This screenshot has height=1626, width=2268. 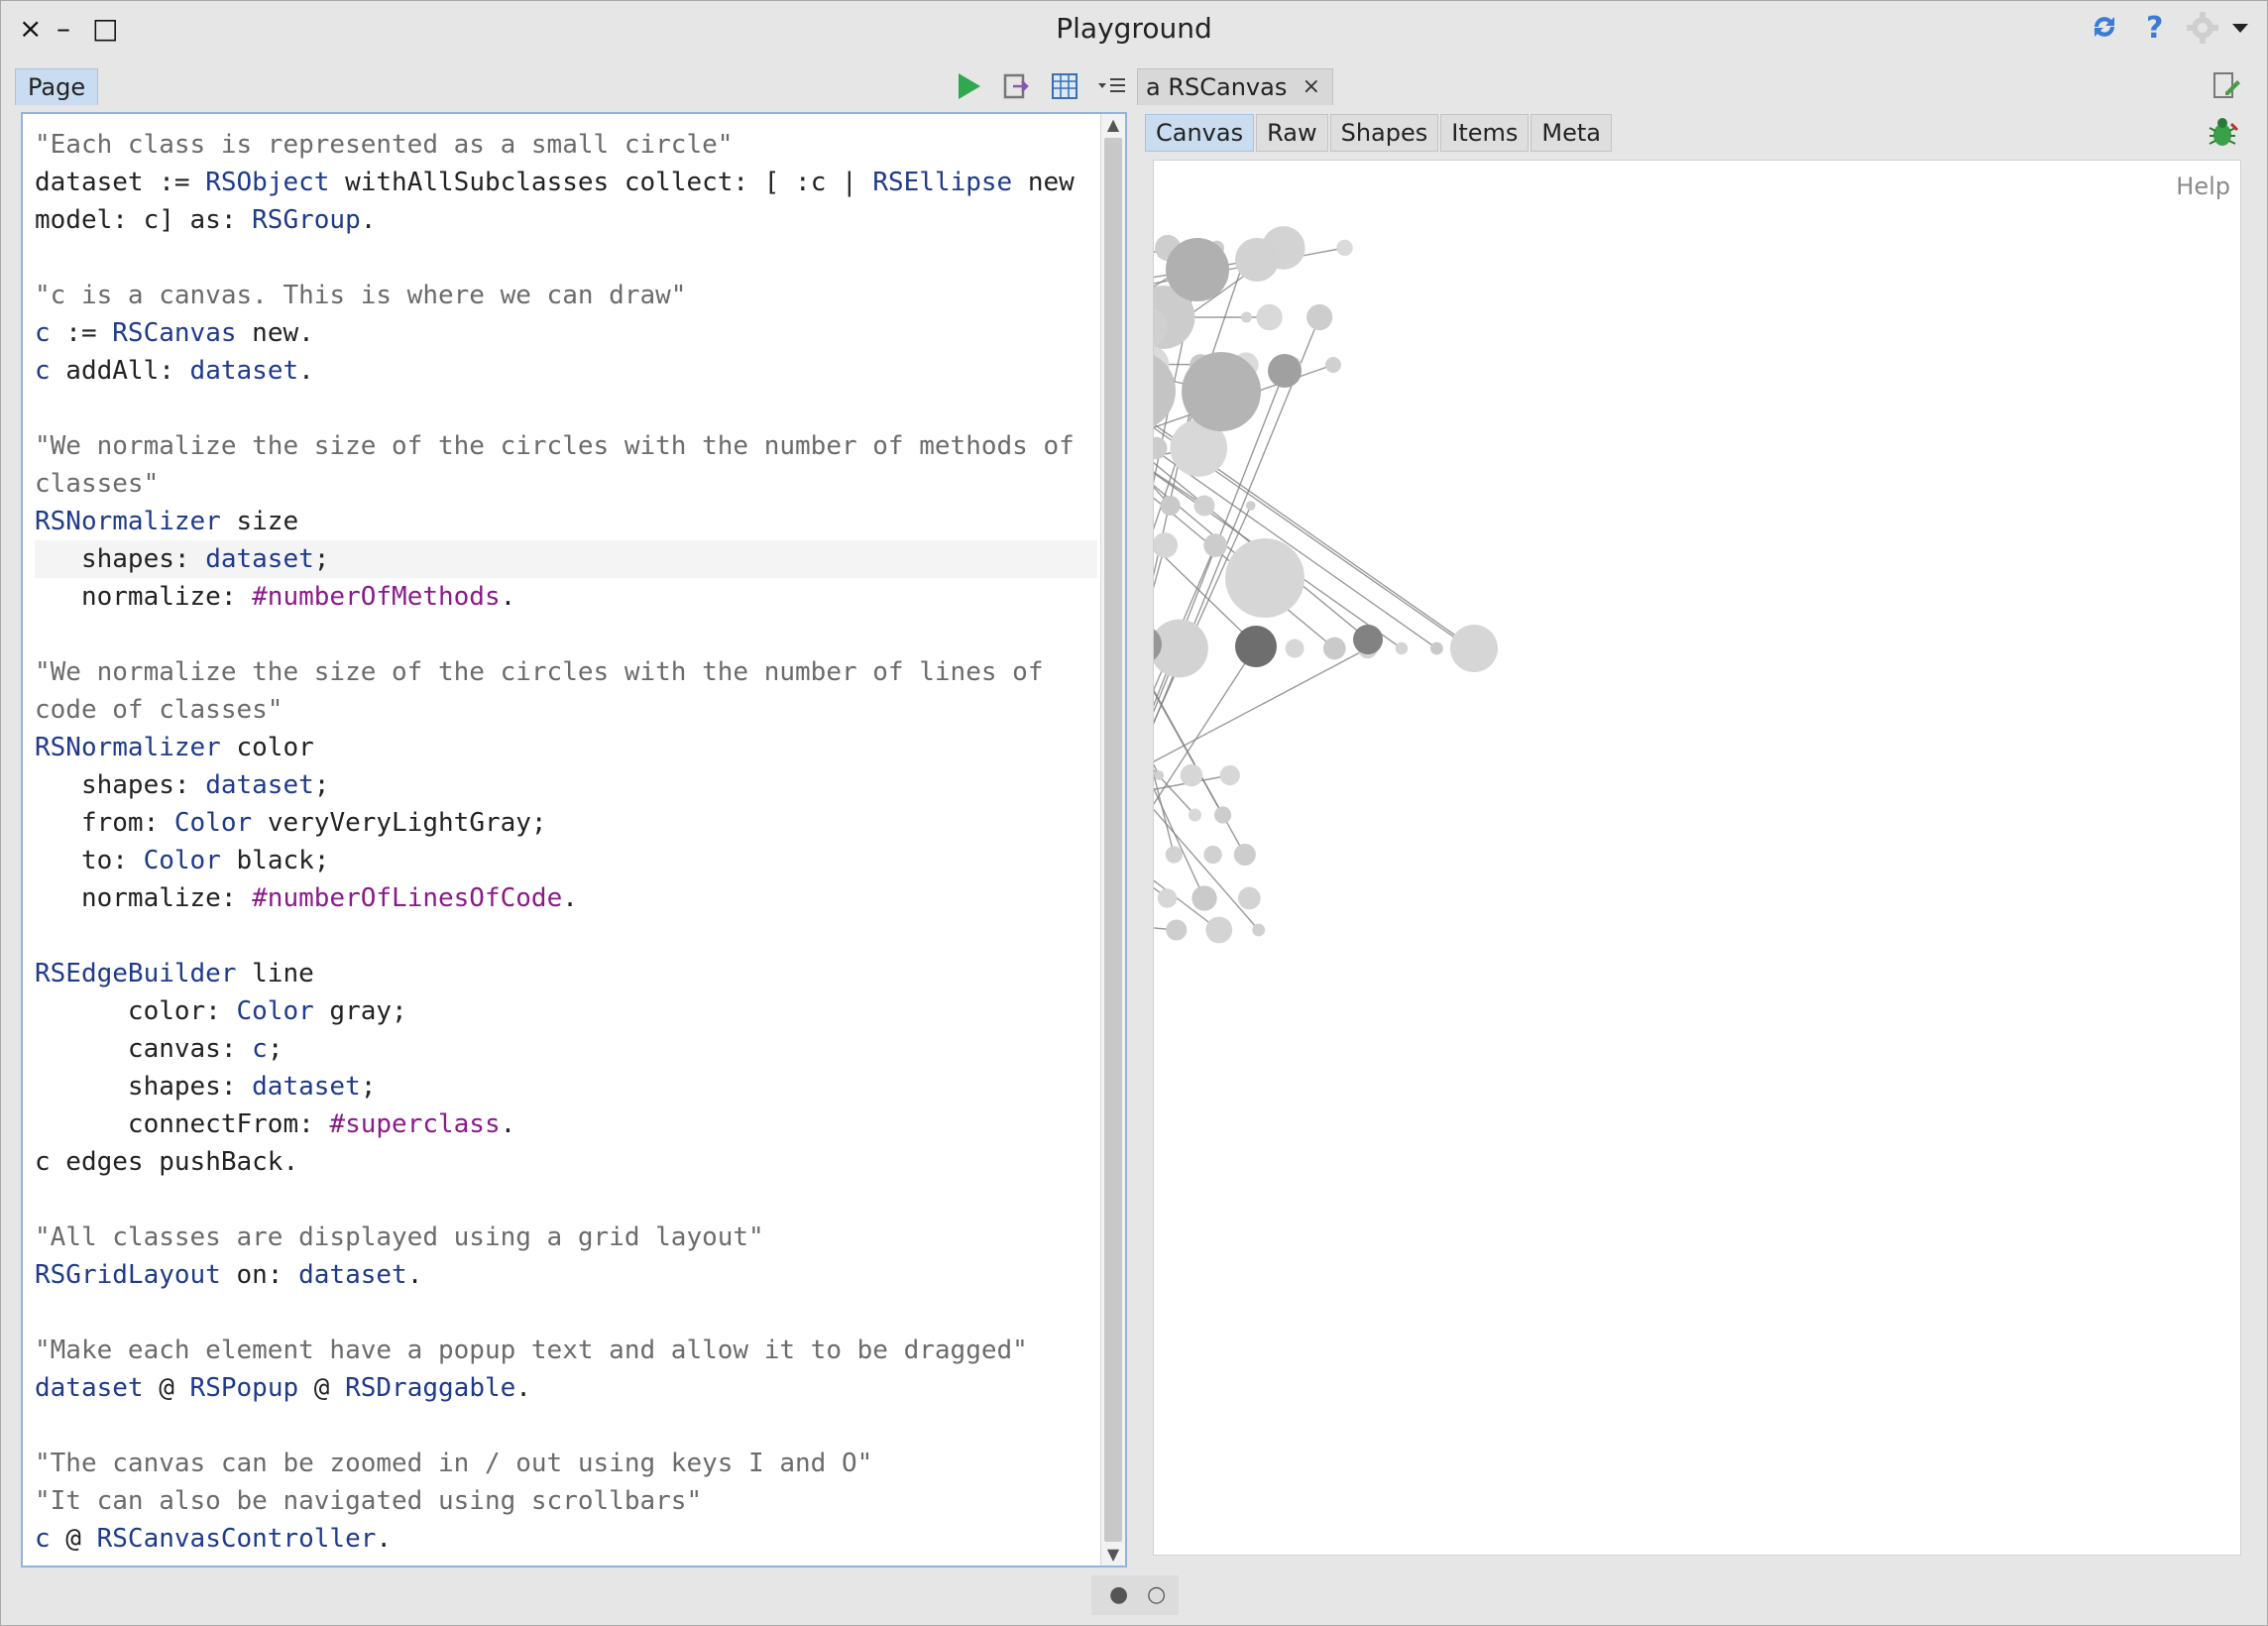 I want to click on sync-icon, so click(x=2104, y=32).